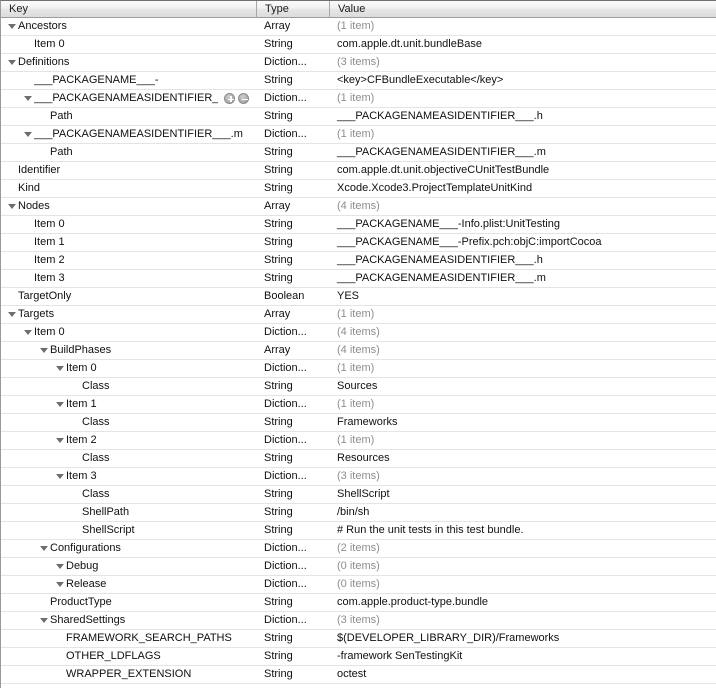  Describe the element at coordinates (128, 98) in the screenshot. I see `row-key-cell: ___PACKAGENAMEASIDENTIFIER_` at that location.